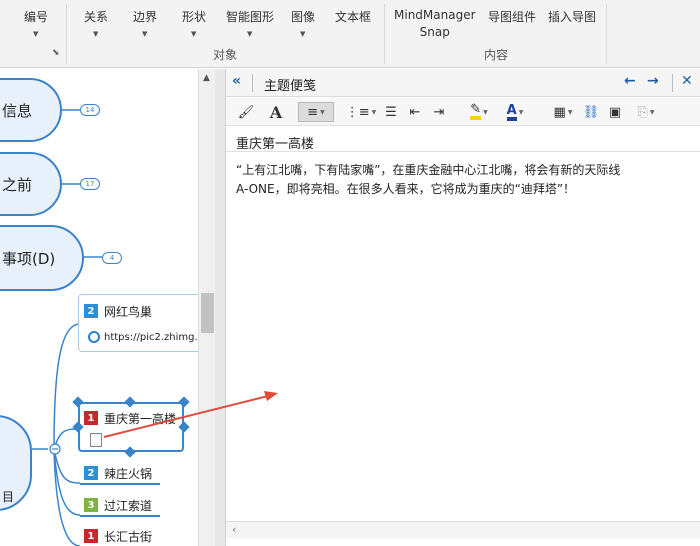 This screenshot has width=700, height=546. What do you see at coordinates (130, 418) in the screenshot?
I see `topic-chongqing-tallest: 1 重庆第一高楼` at bounding box center [130, 418].